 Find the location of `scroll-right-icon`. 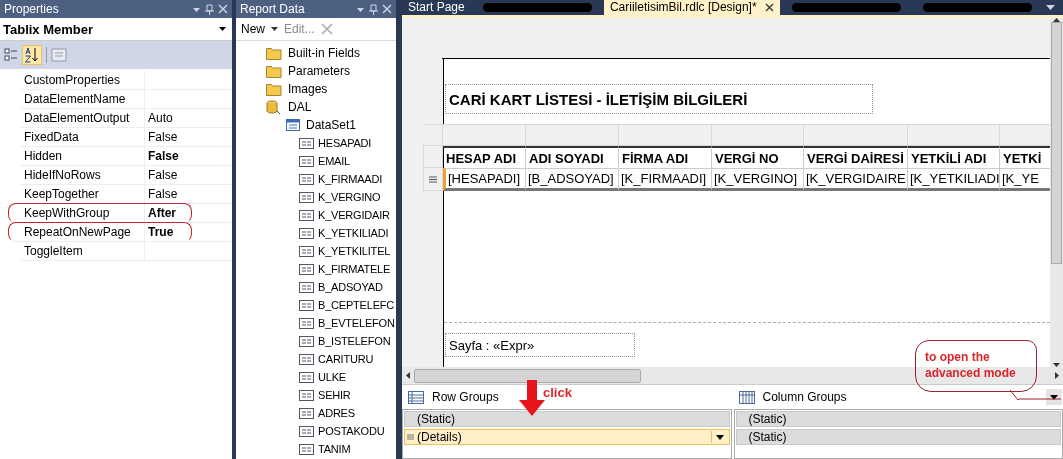

scroll-right-icon is located at coordinates (1057, 375).